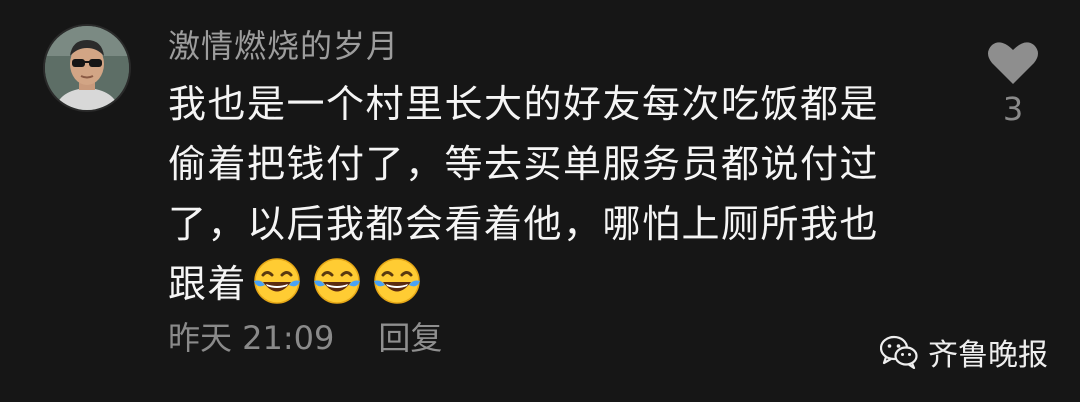 The width and height of the screenshot is (1080, 402). Describe the element at coordinates (410, 336) in the screenshot. I see `reply-button: 回复` at that location.